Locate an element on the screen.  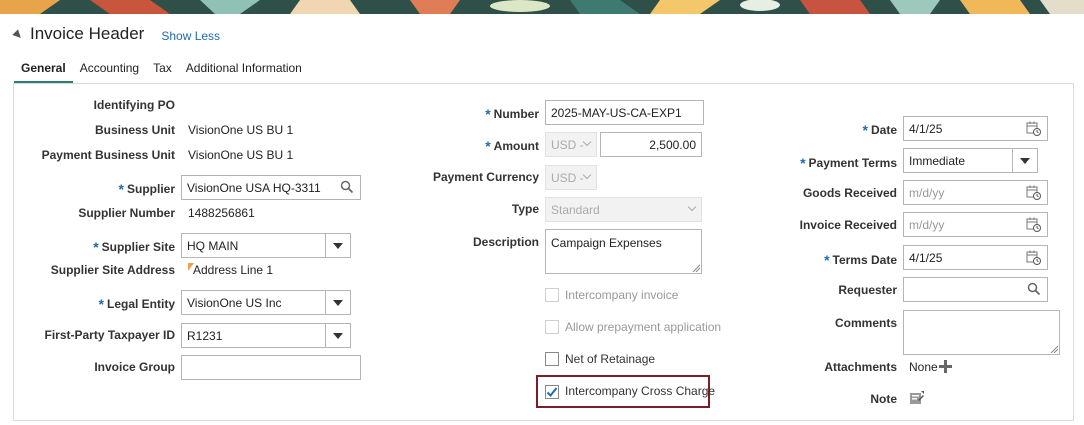
tab-accounting: Accounting is located at coordinates (109, 71).